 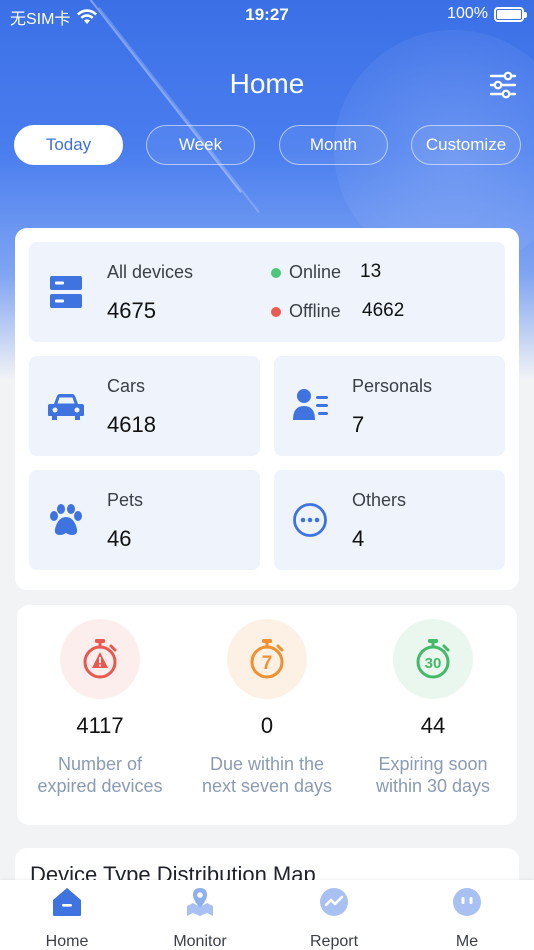 I want to click on battery-icon, so click(x=510, y=14).